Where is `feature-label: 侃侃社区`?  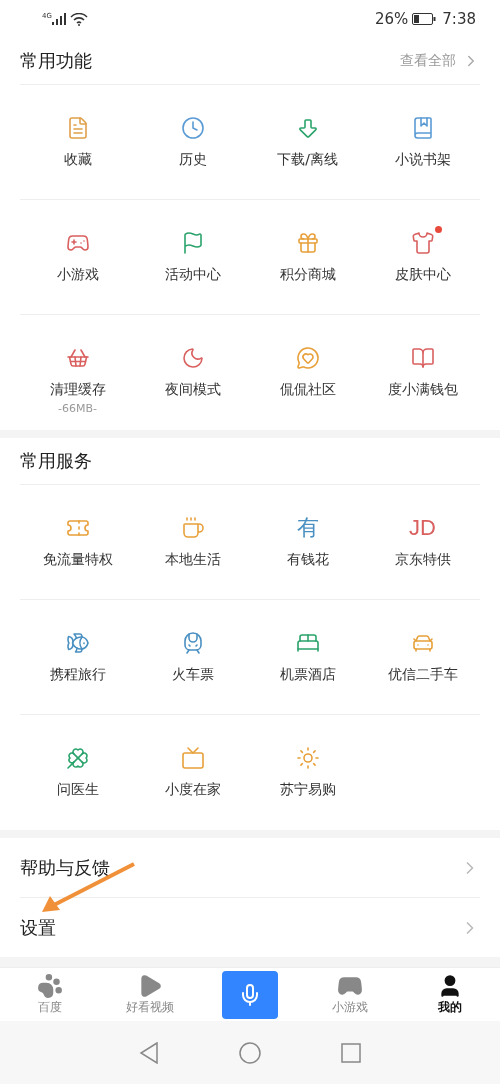
feature-label: 侃侃社区 is located at coordinates (307, 390).